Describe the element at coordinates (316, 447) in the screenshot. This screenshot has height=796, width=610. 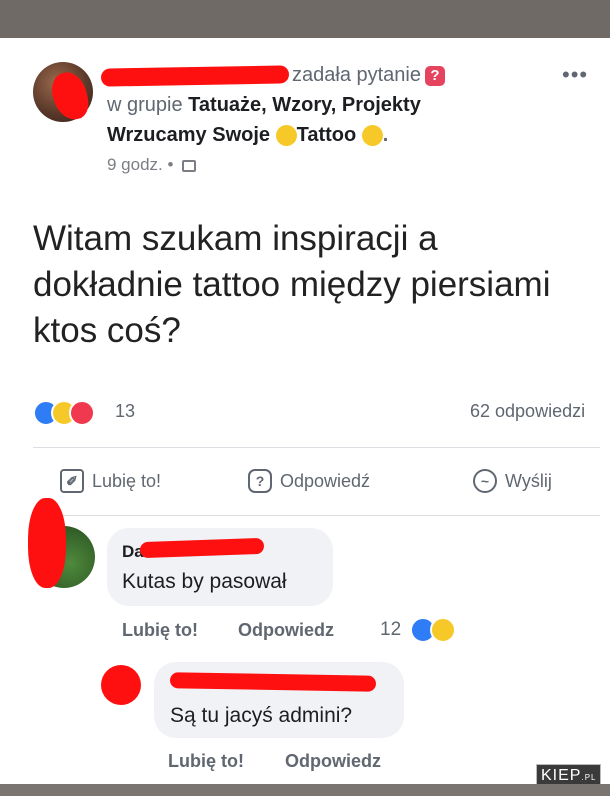
I see `divider-top` at that location.